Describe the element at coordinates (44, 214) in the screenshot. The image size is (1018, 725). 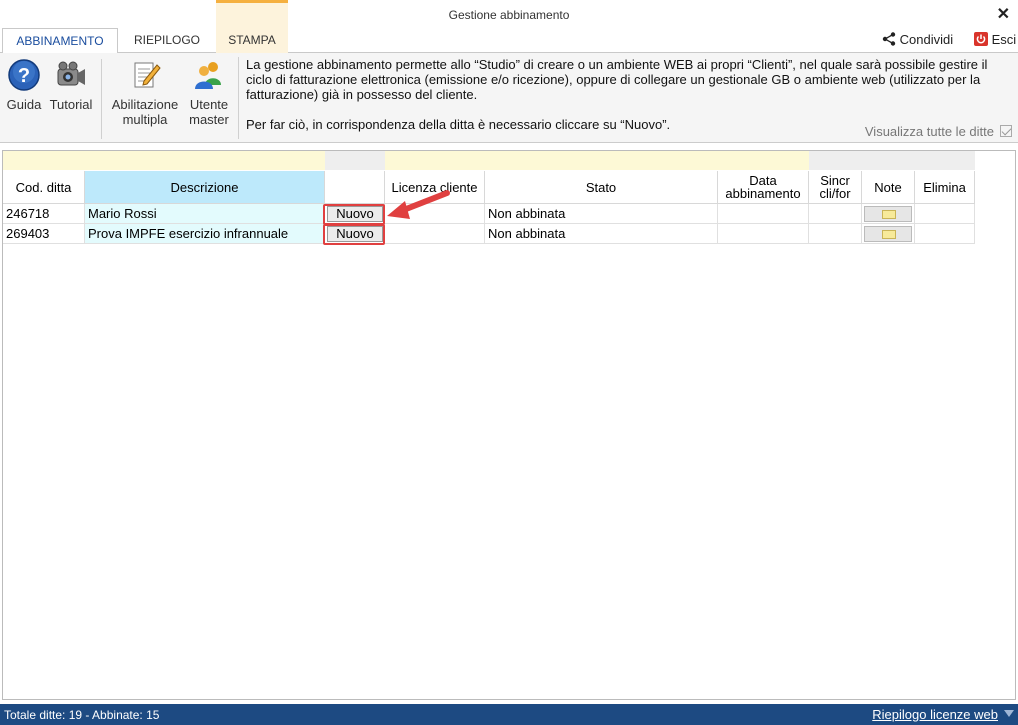
I see `cell-cod-ditta: 246718` at that location.